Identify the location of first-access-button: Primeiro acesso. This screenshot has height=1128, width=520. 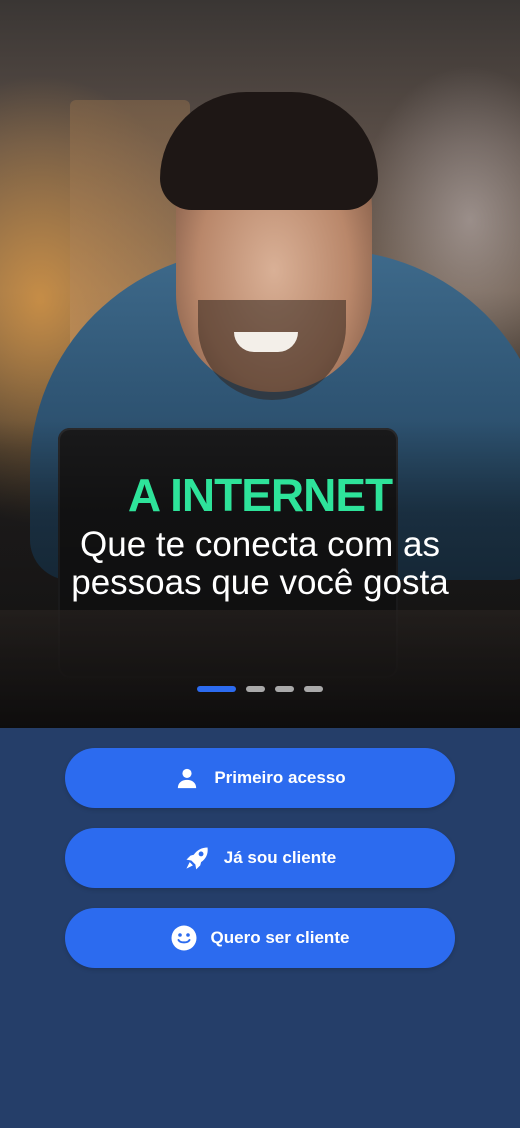
(260, 778).